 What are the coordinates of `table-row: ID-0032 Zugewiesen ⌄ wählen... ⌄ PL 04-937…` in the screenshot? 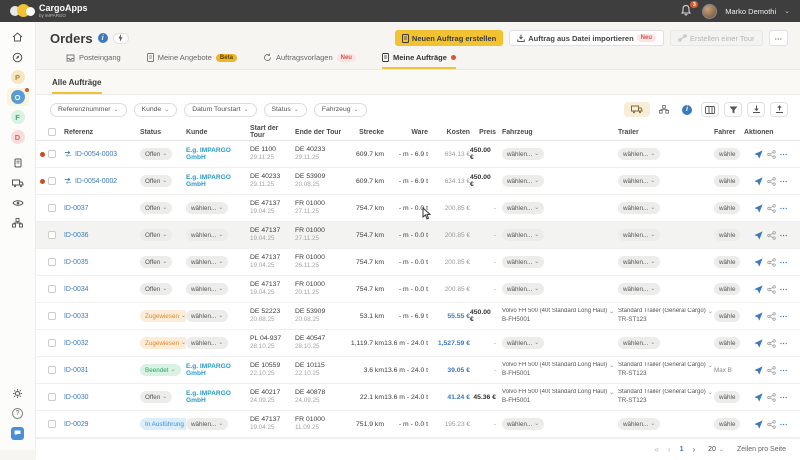 It's located at (418, 343).